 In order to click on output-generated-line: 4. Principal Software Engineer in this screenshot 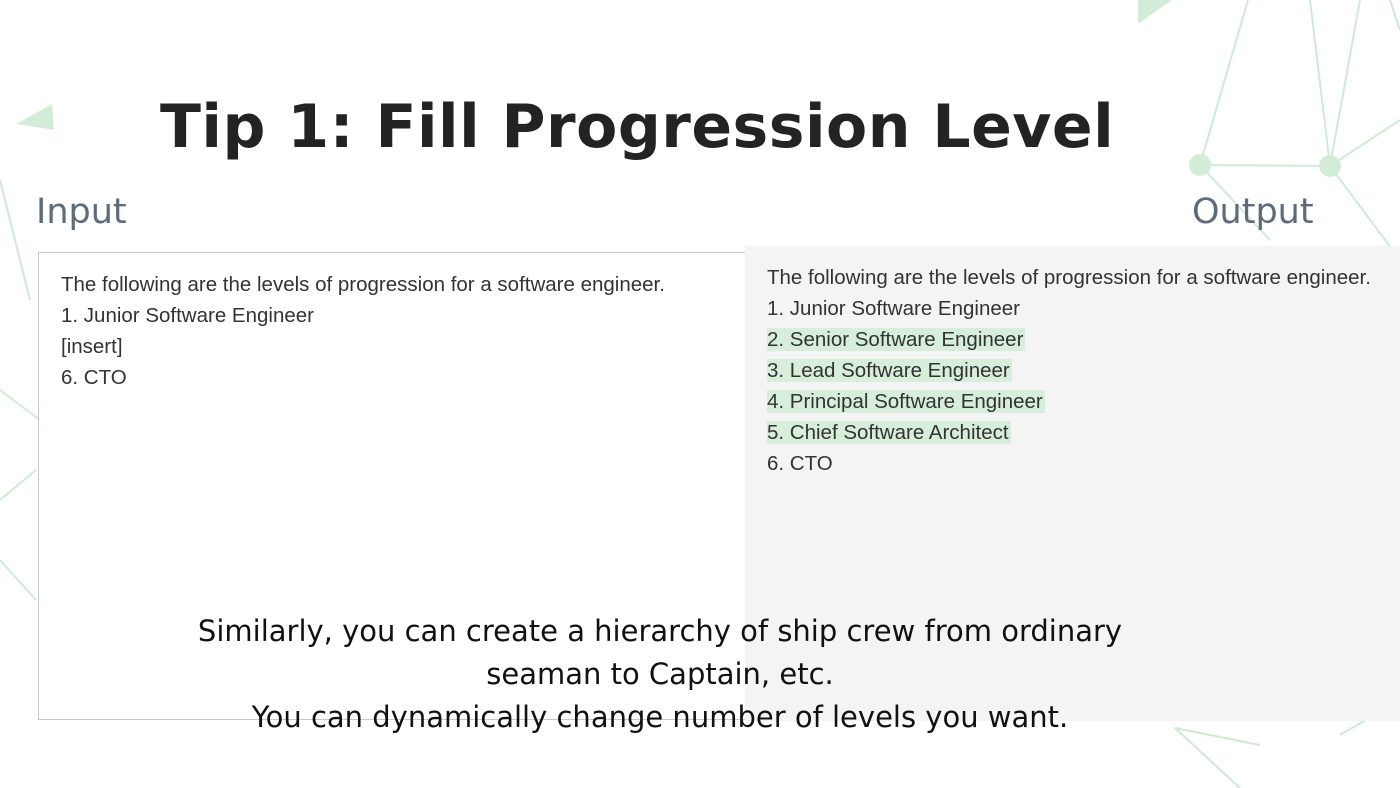, I will do `click(906, 401)`.